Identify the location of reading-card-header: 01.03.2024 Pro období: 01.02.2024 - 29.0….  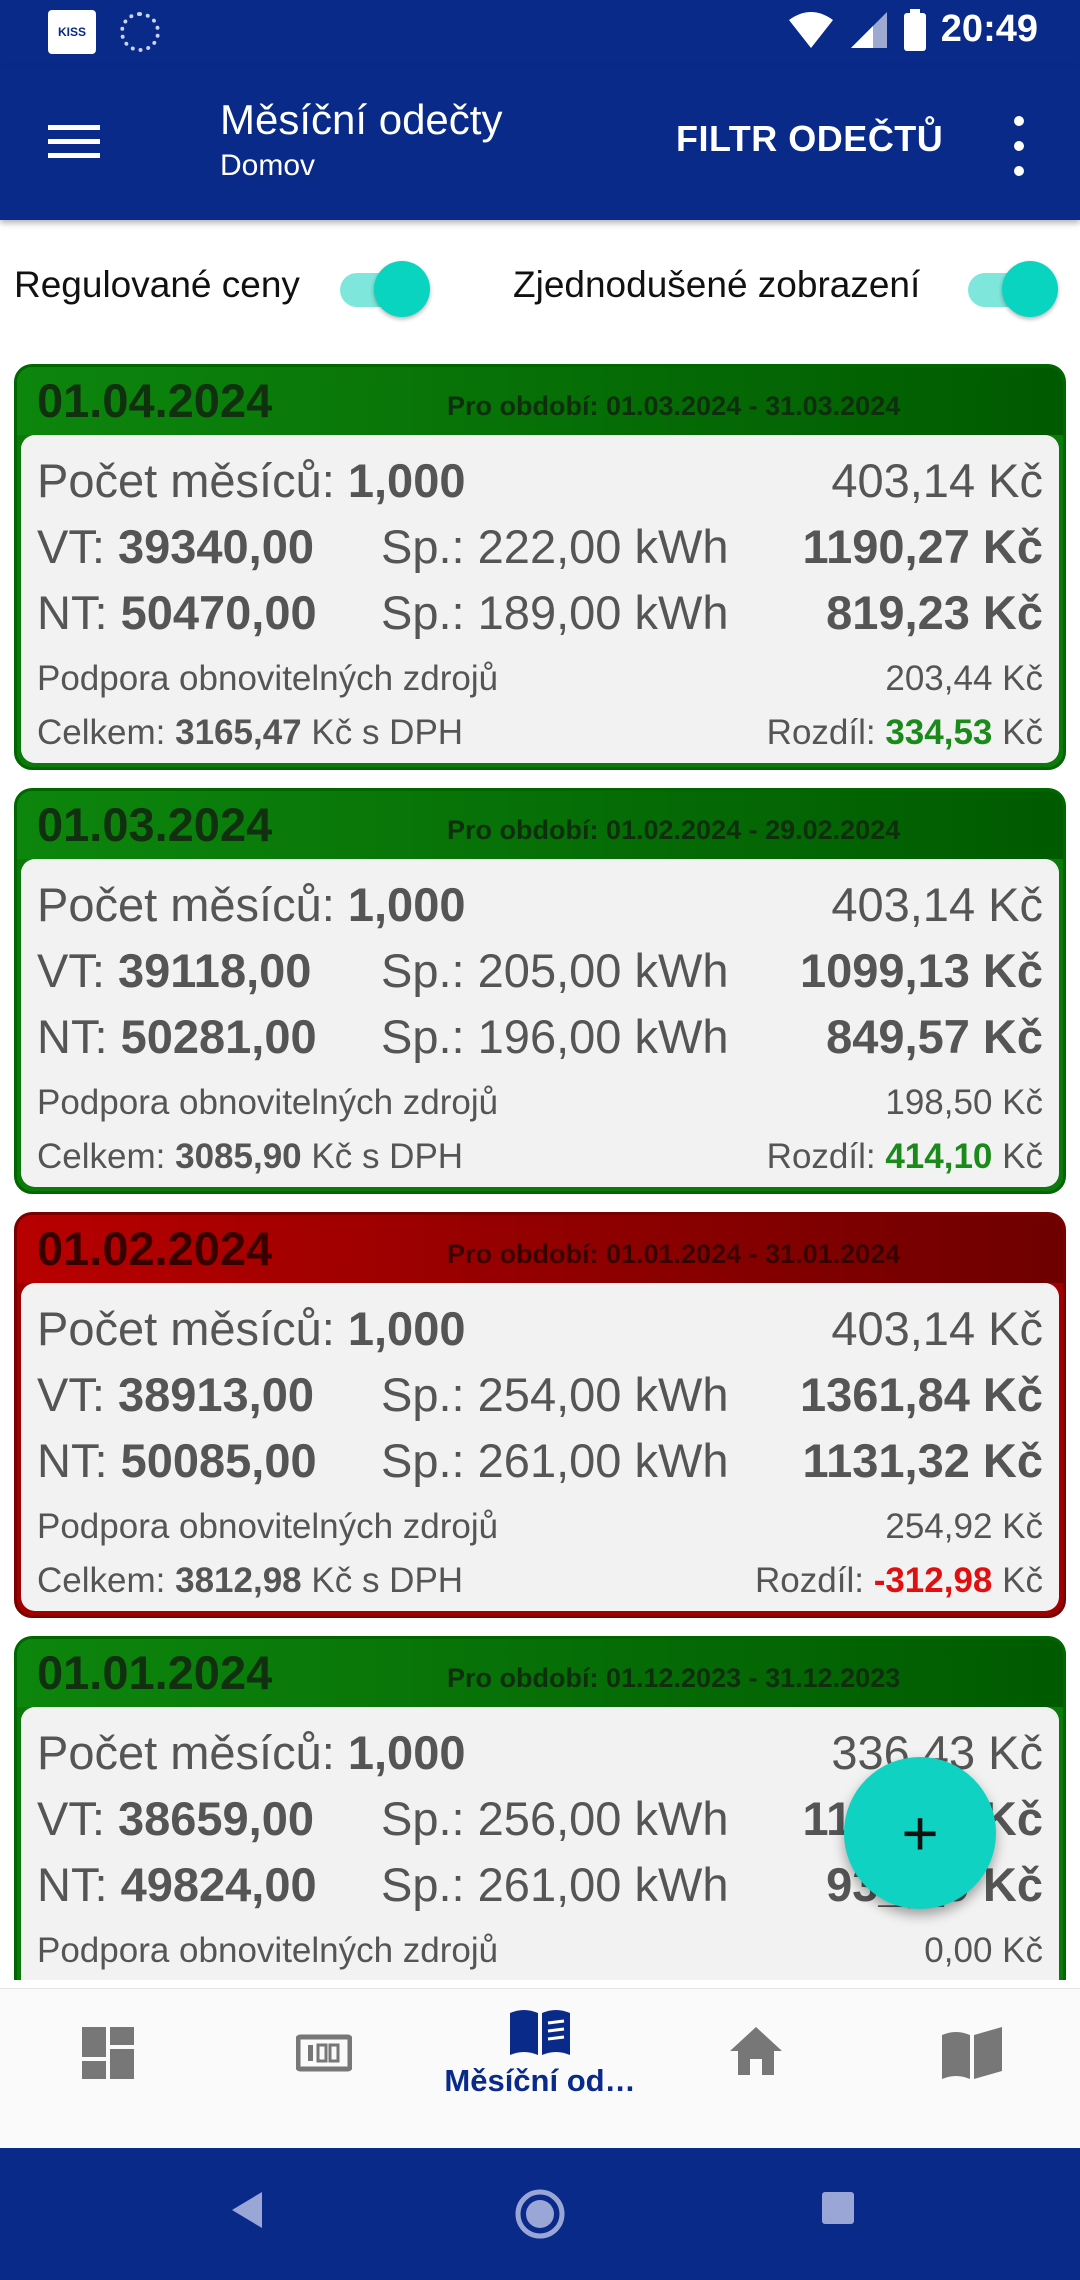
(540, 825).